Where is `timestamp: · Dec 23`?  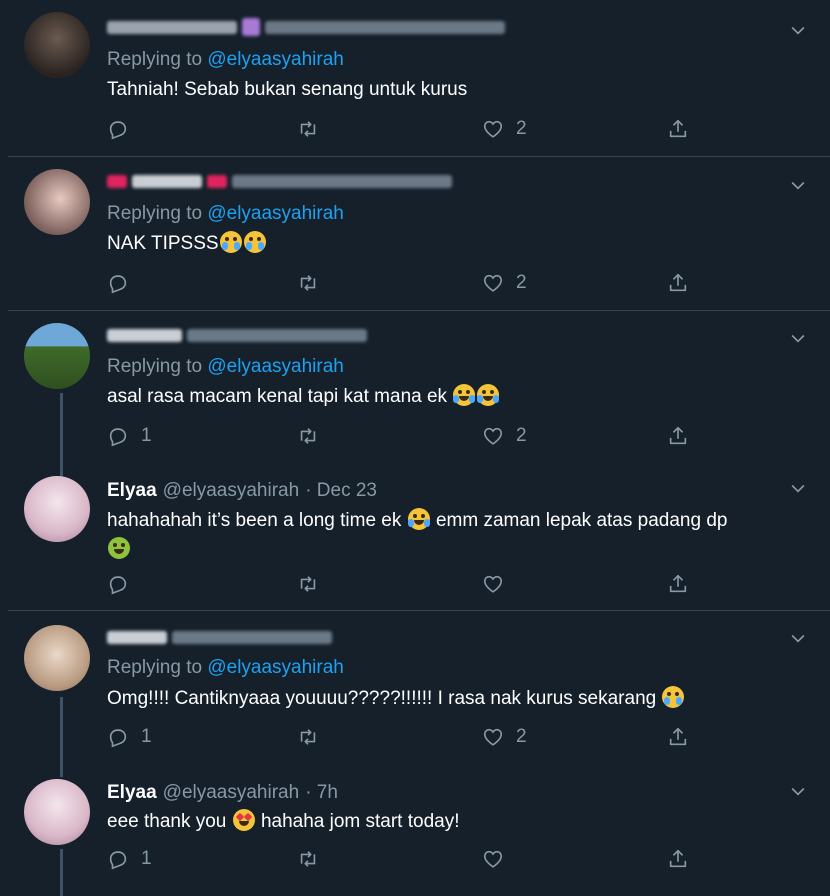
timestamp: · Dec 23 is located at coordinates (341, 491).